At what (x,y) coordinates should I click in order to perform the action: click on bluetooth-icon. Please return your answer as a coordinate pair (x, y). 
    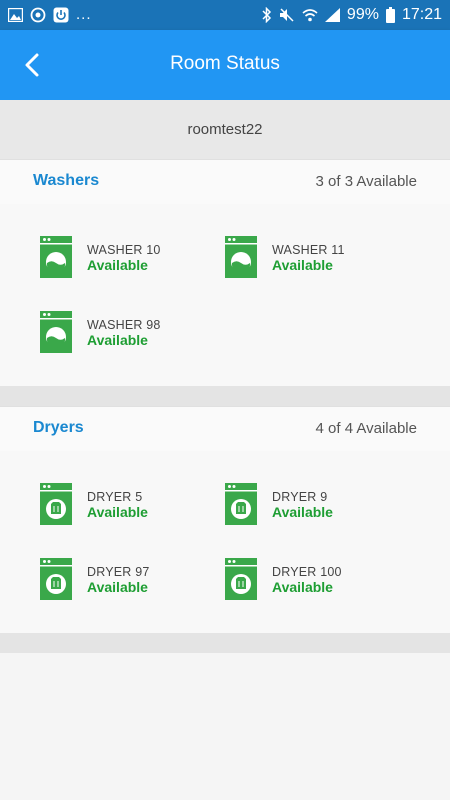
    Looking at the image, I should click on (266, 15).